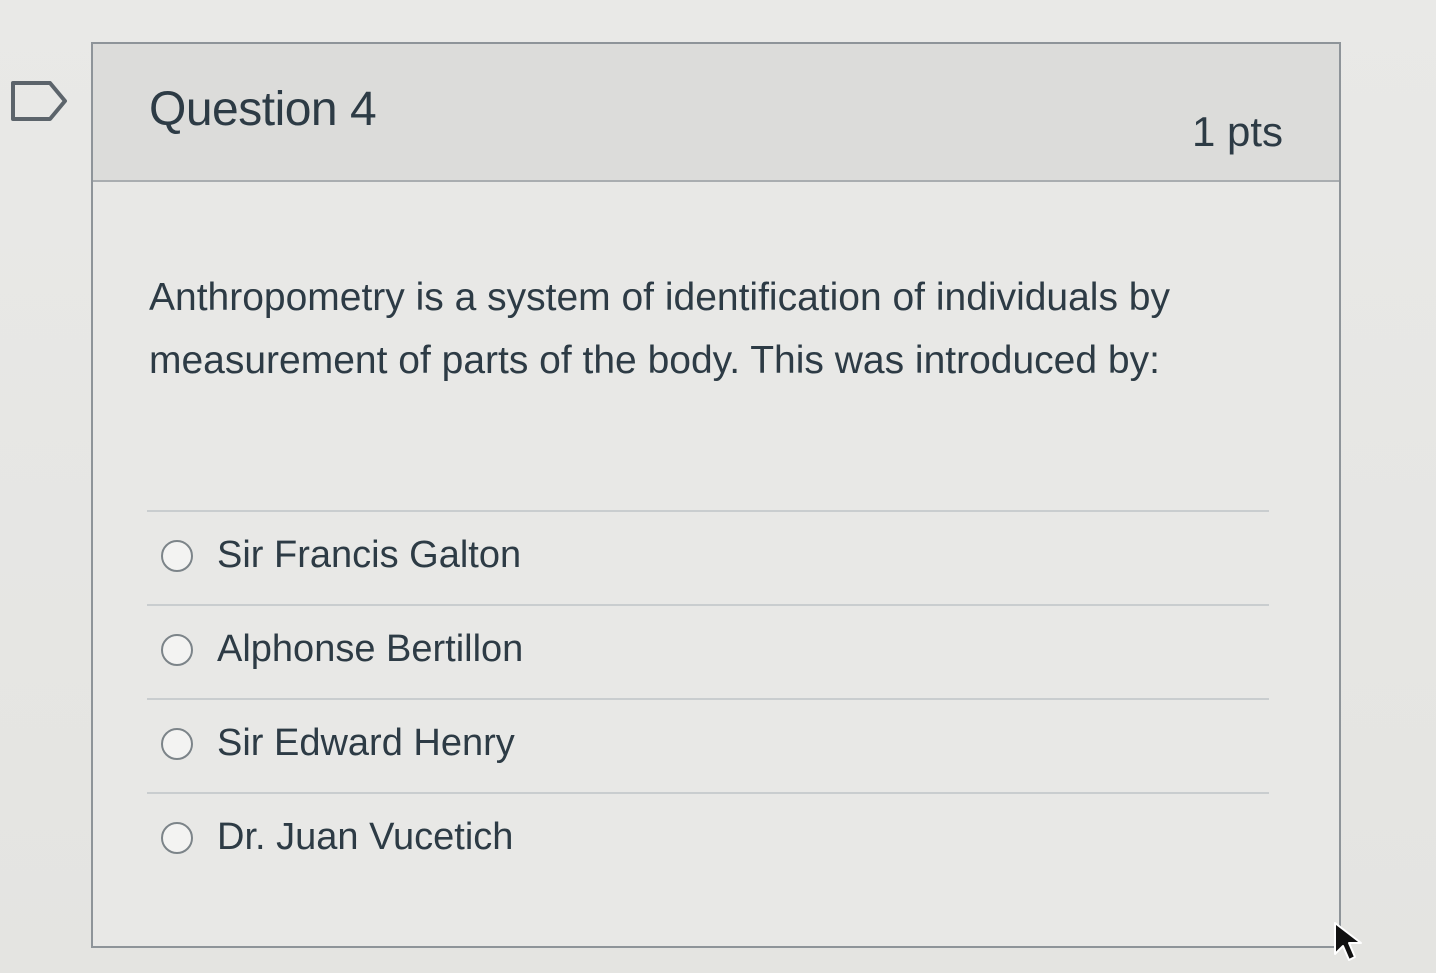 The image size is (1436, 973). What do you see at coordinates (708, 651) in the screenshot?
I see `answer-option-alphonse-bertillon: Alphonse Bertillon` at bounding box center [708, 651].